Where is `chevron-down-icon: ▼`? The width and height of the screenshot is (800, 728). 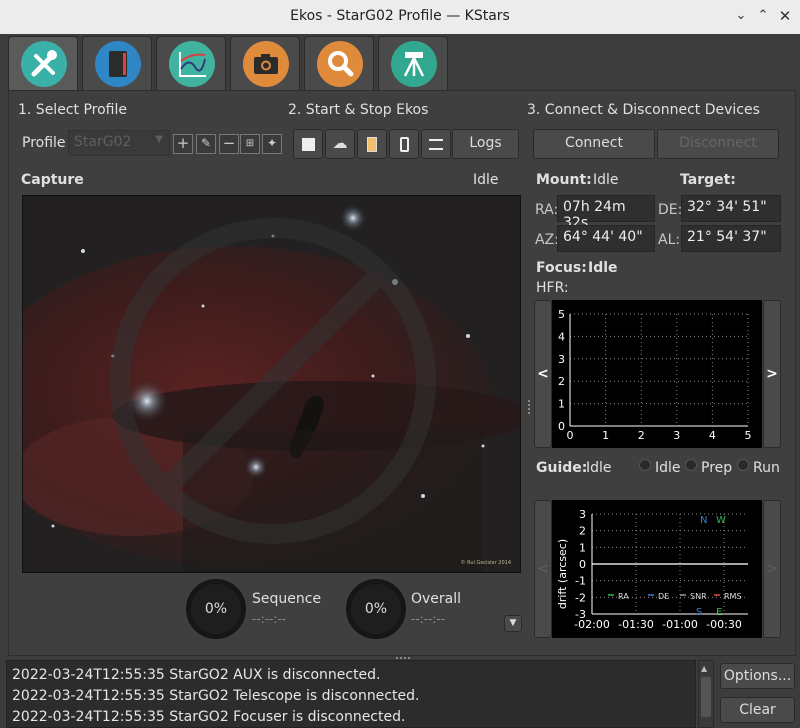
chevron-down-icon: ▼ is located at coordinates (159, 139).